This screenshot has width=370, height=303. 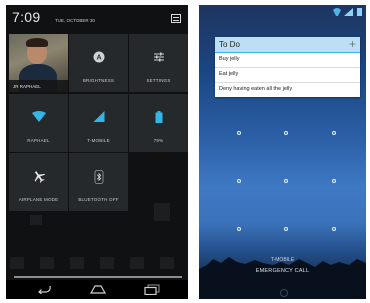 I want to click on carrier-label: T-MOBILE, so click(x=282, y=260).